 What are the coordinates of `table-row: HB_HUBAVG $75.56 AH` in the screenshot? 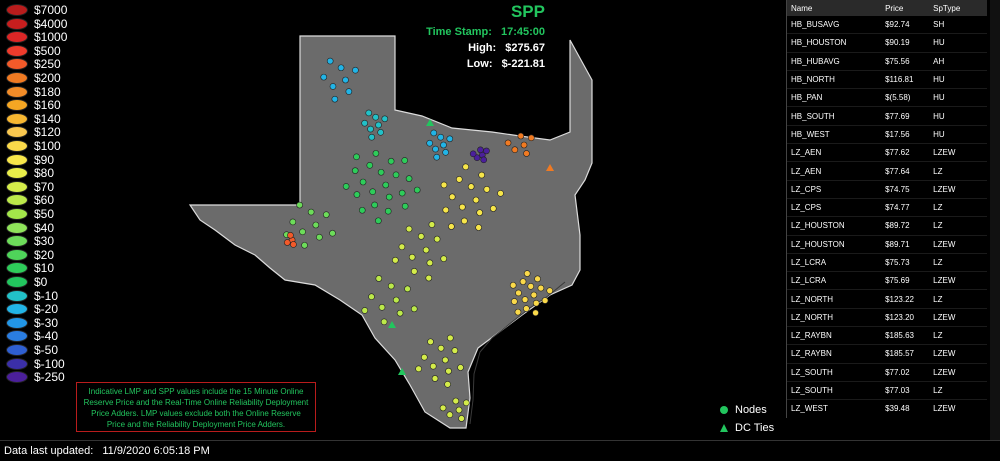 It's located at (887, 62).